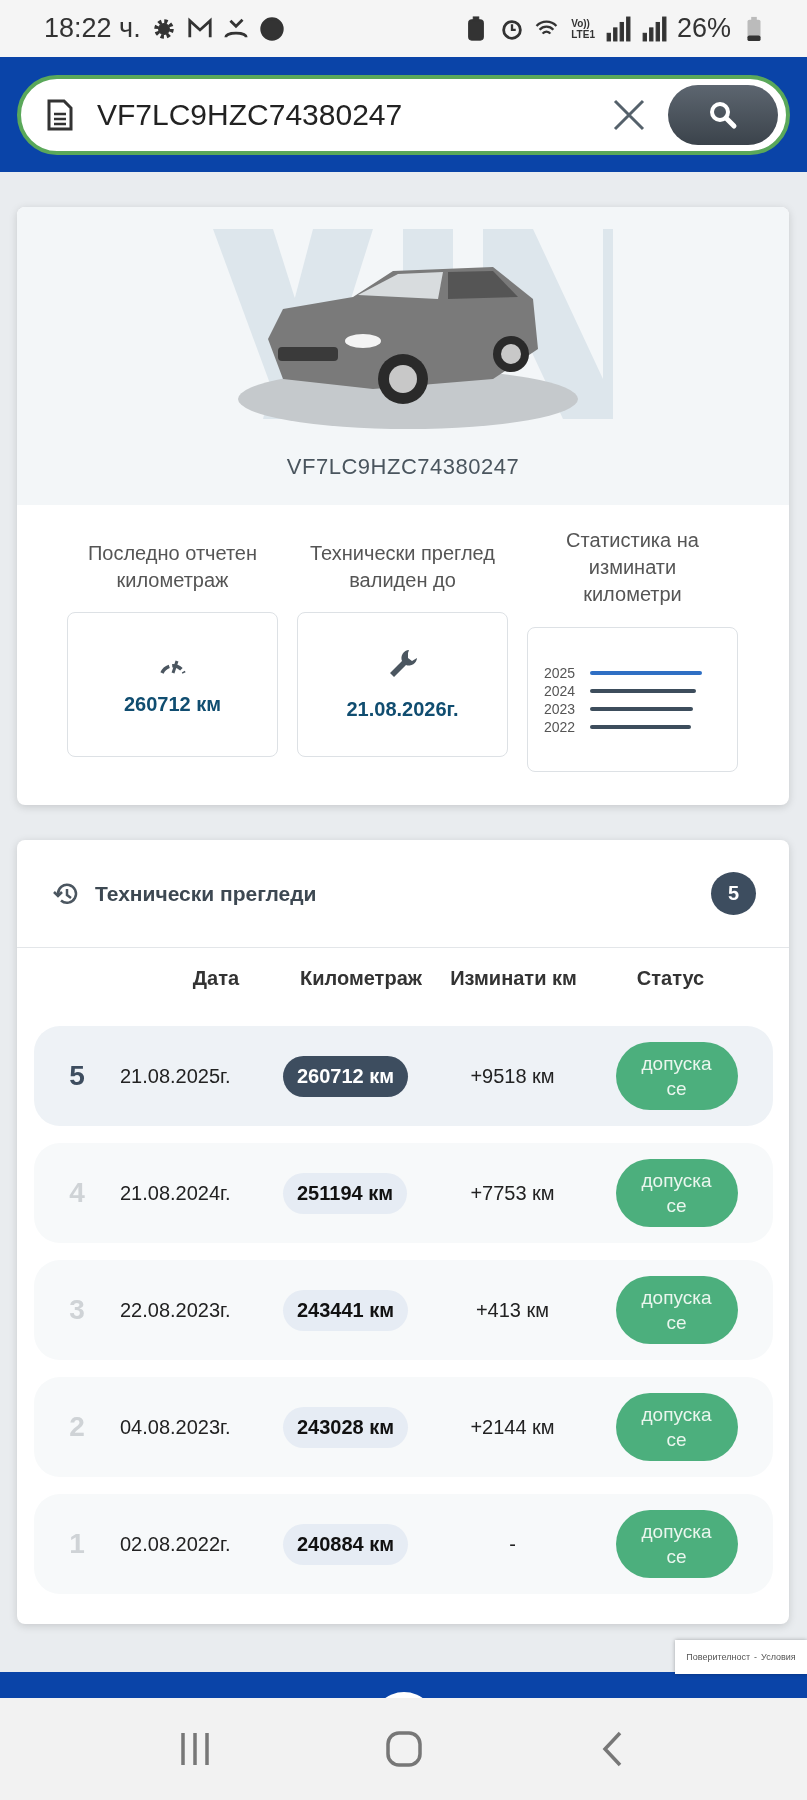 Image resolution: width=807 pixels, height=1800 pixels. What do you see at coordinates (176, 1544) in the screenshot?
I see `date-cell-text: 02.08.2022г.` at bounding box center [176, 1544].